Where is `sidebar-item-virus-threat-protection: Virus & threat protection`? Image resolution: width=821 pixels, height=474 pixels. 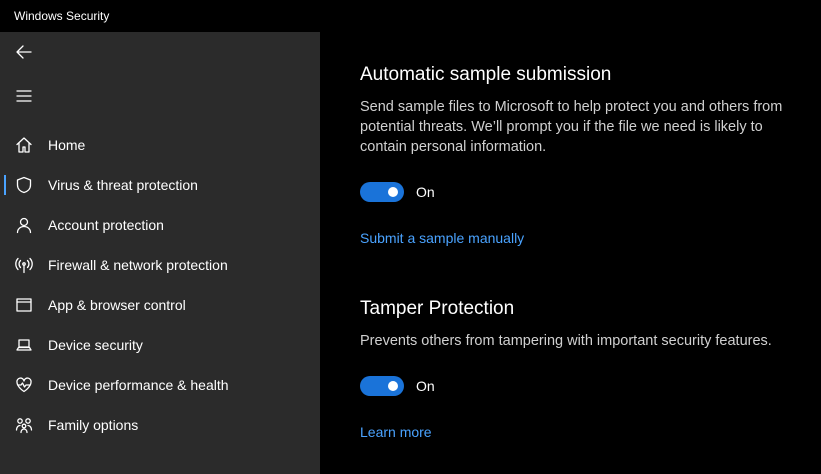
sidebar-item-virus-threat-protection: Virus & threat protection is located at coordinates (160, 185).